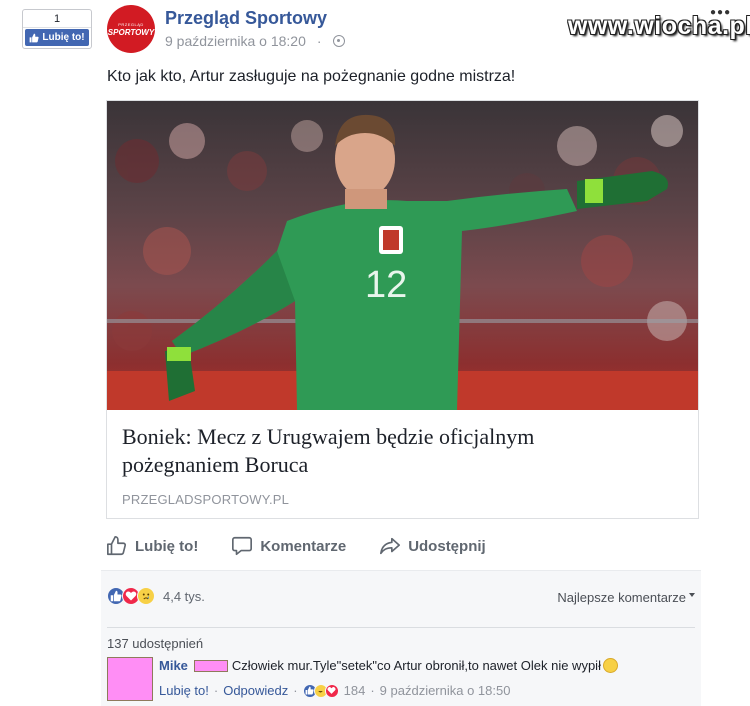 The width and height of the screenshot is (750, 706). I want to click on thumbs-up-outline-icon, so click(117, 546).